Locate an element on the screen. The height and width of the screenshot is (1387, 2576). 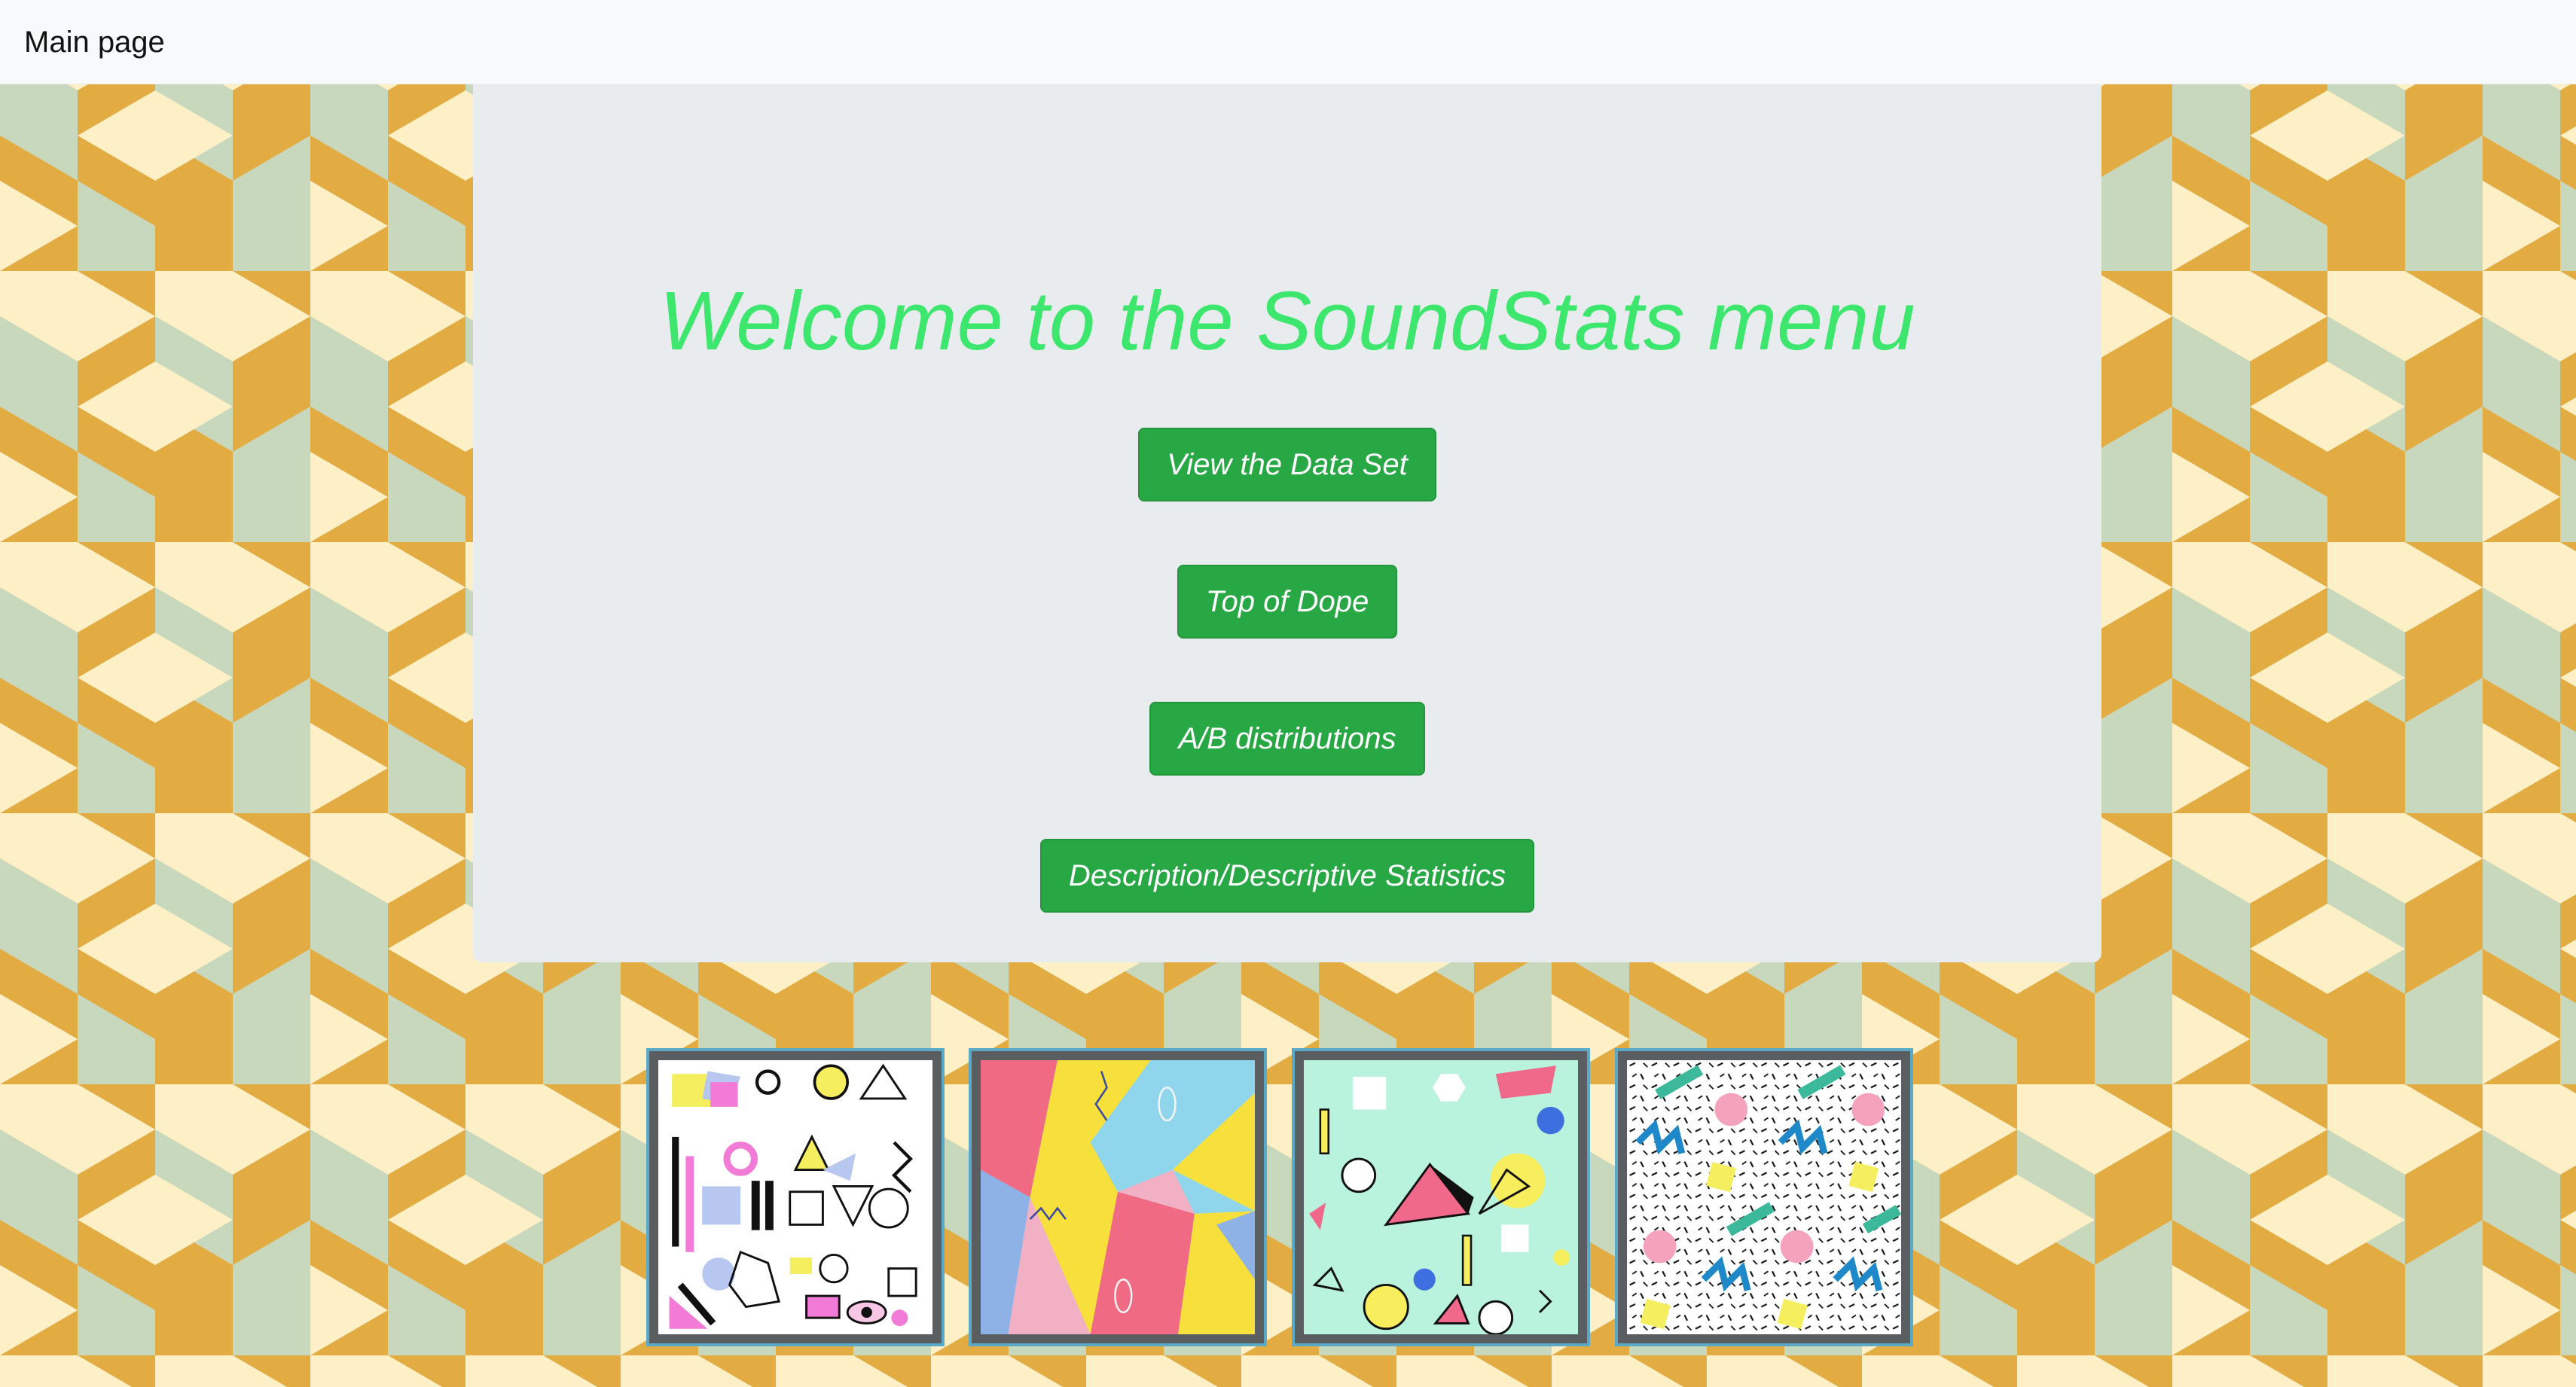
page-title: Welcome to the SoundStats menu is located at coordinates (1287, 321).